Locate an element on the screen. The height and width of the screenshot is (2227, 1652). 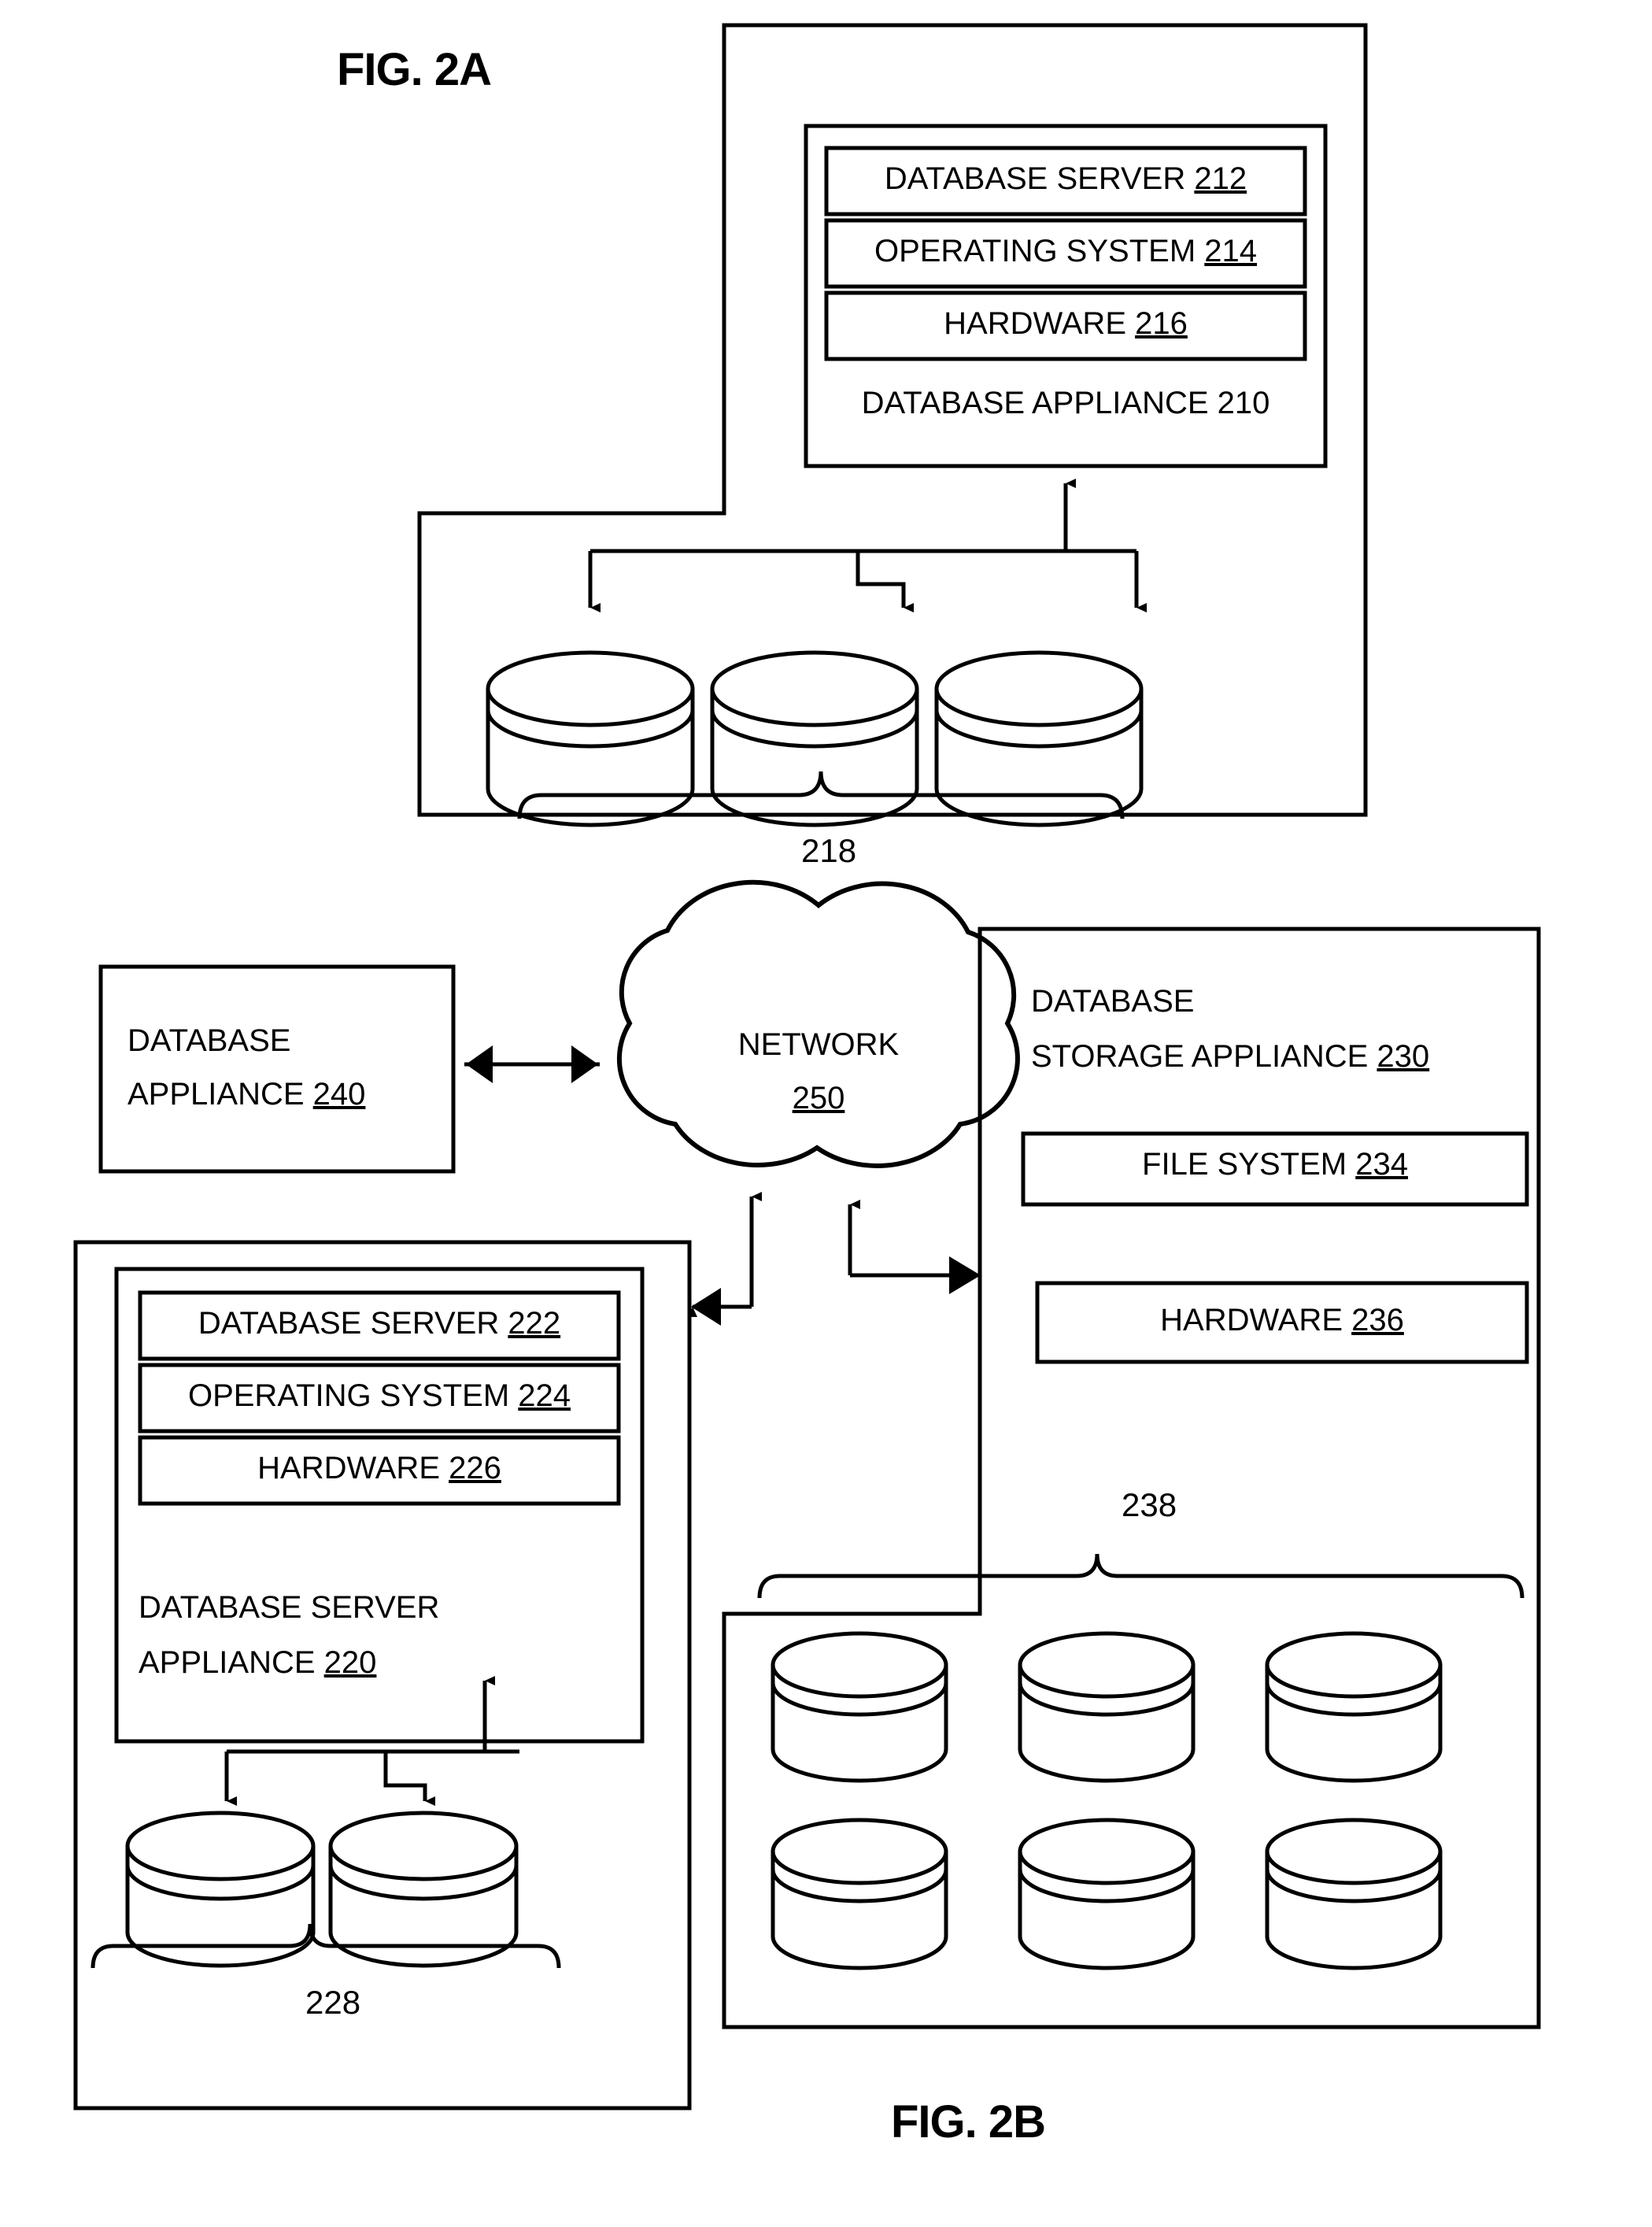
fig-2a-label: FIG. 2A is located at coordinates (415, 70).